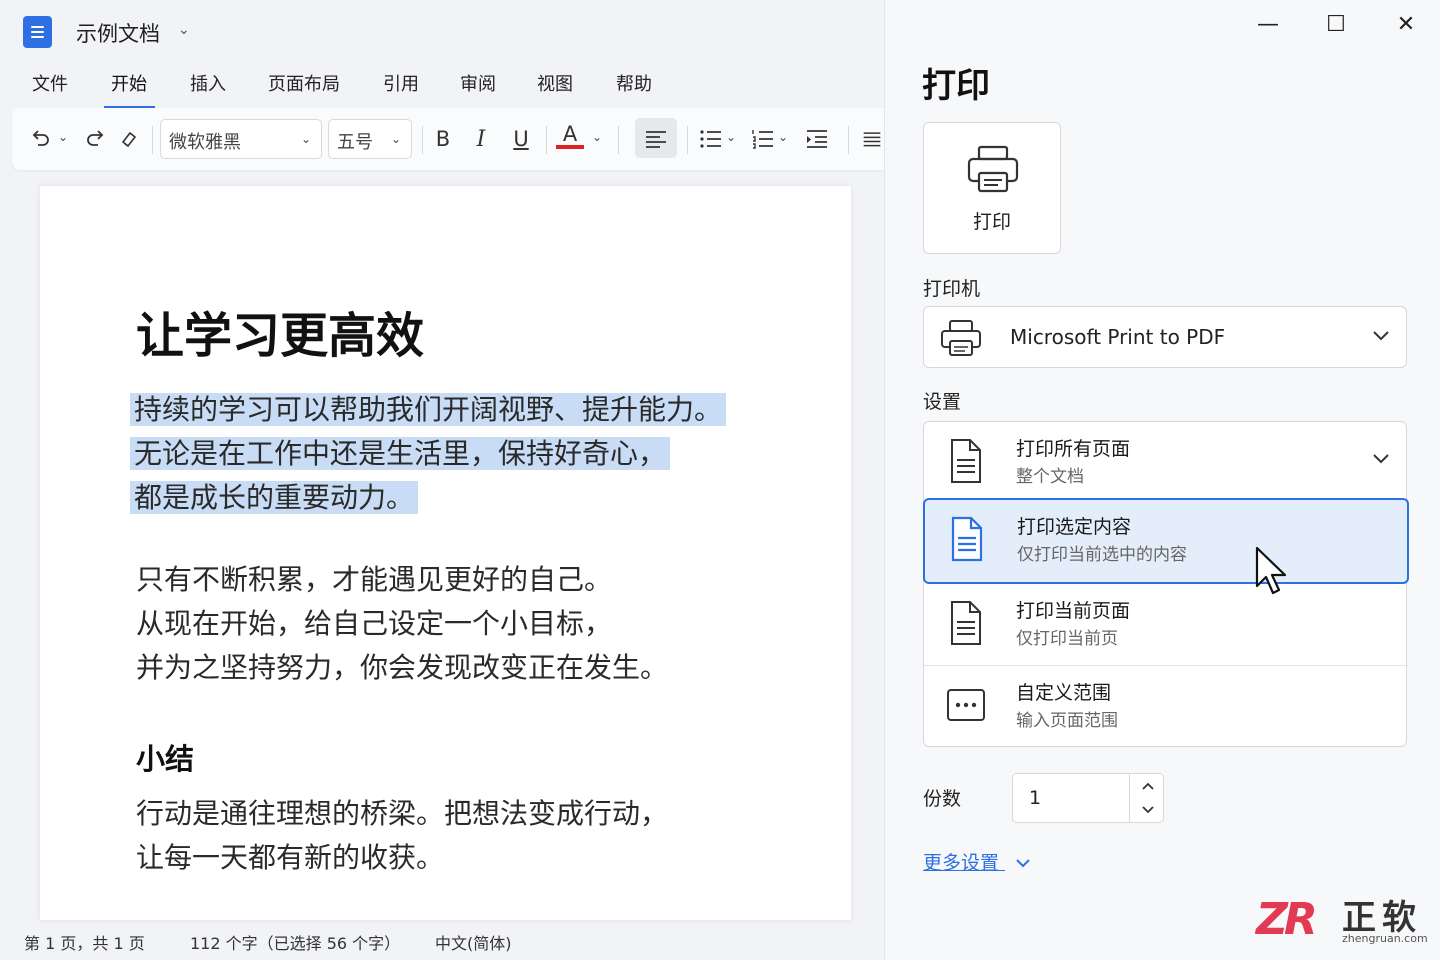  Describe the element at coordinates (402, 667) in the screenshot. I see `paragraph-line: 并为之坚持努力，你会发现改变正在发生。` at that location.